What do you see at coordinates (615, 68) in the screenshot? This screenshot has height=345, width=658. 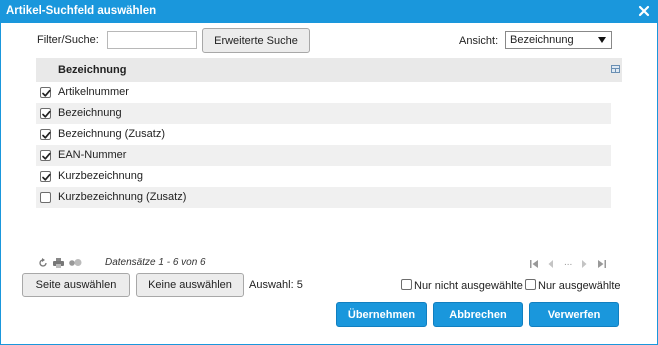 I see `column-chooser-icon` at bounding box center [615, 68].